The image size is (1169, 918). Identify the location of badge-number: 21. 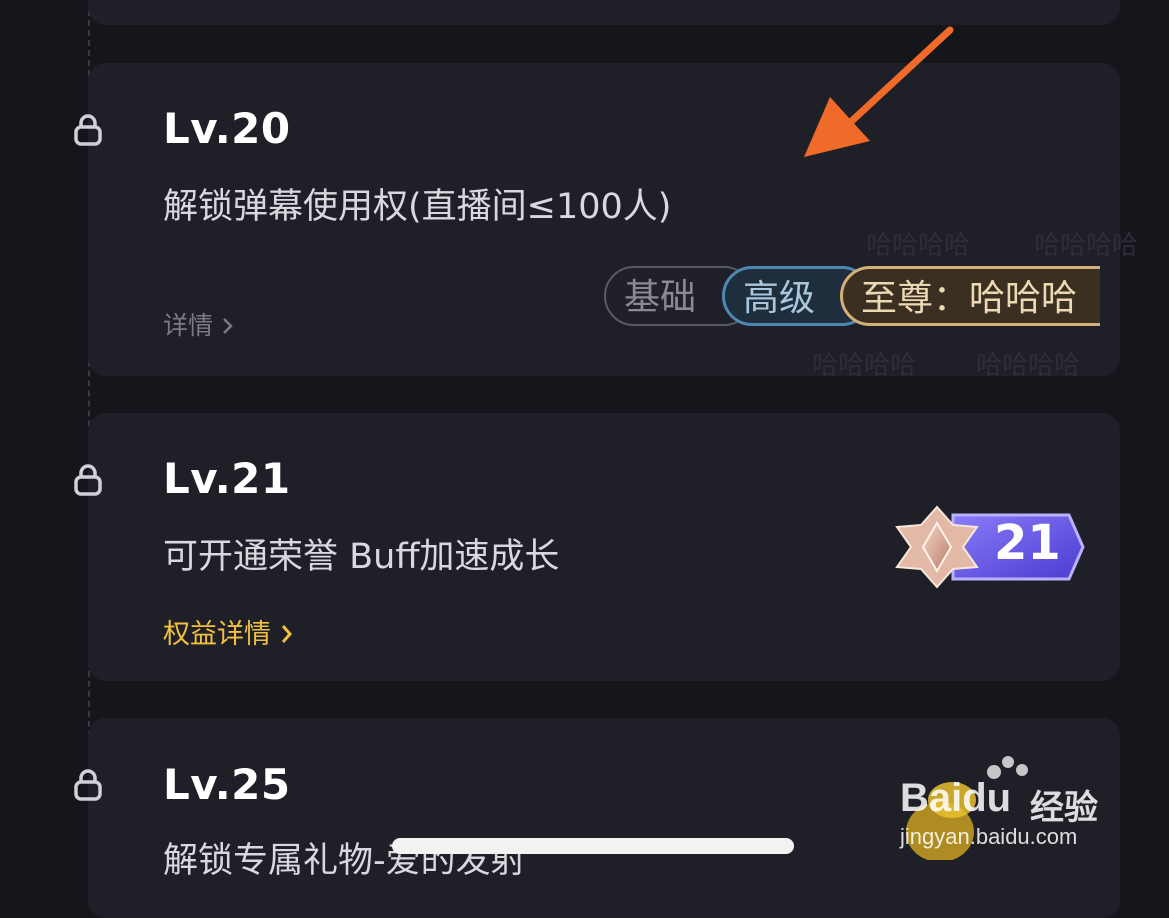
(1027, 543).